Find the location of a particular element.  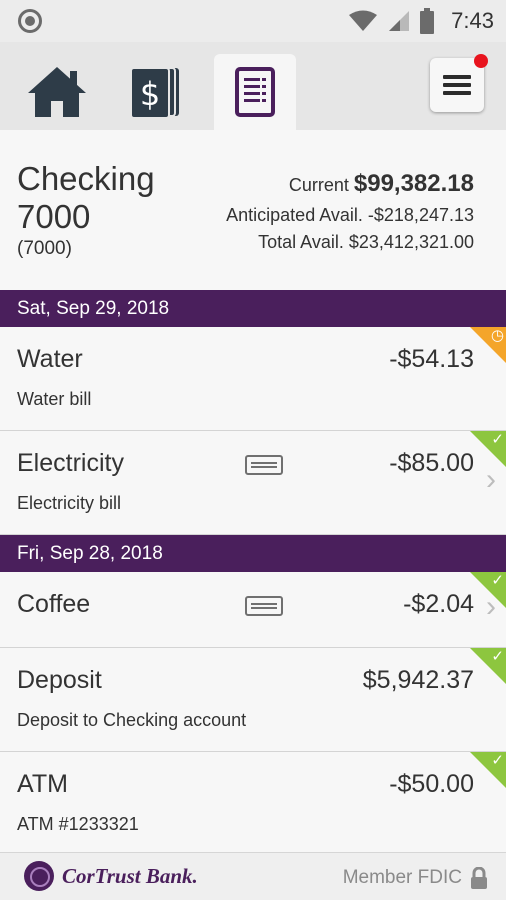

transaction-title: Coffee is located at coordinates (54, 604).